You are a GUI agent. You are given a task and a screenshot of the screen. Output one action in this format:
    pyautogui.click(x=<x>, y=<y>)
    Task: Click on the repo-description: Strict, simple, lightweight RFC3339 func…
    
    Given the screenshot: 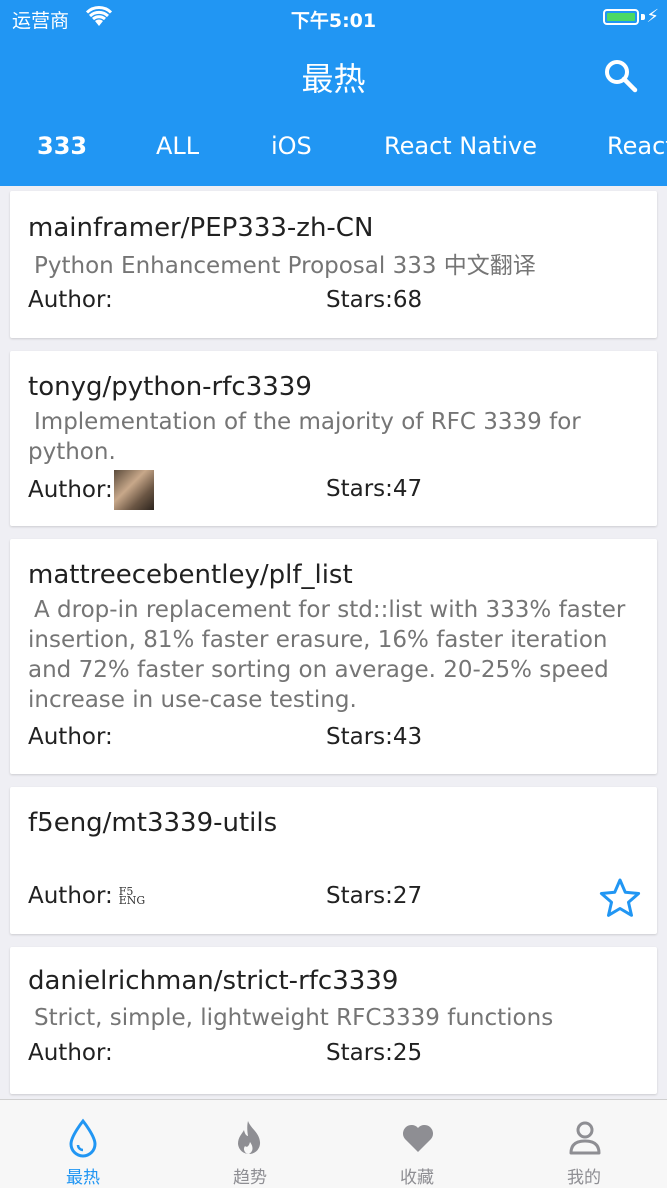 What is the action you would take?
    pyautogui.click(x=294, y=1018)
    